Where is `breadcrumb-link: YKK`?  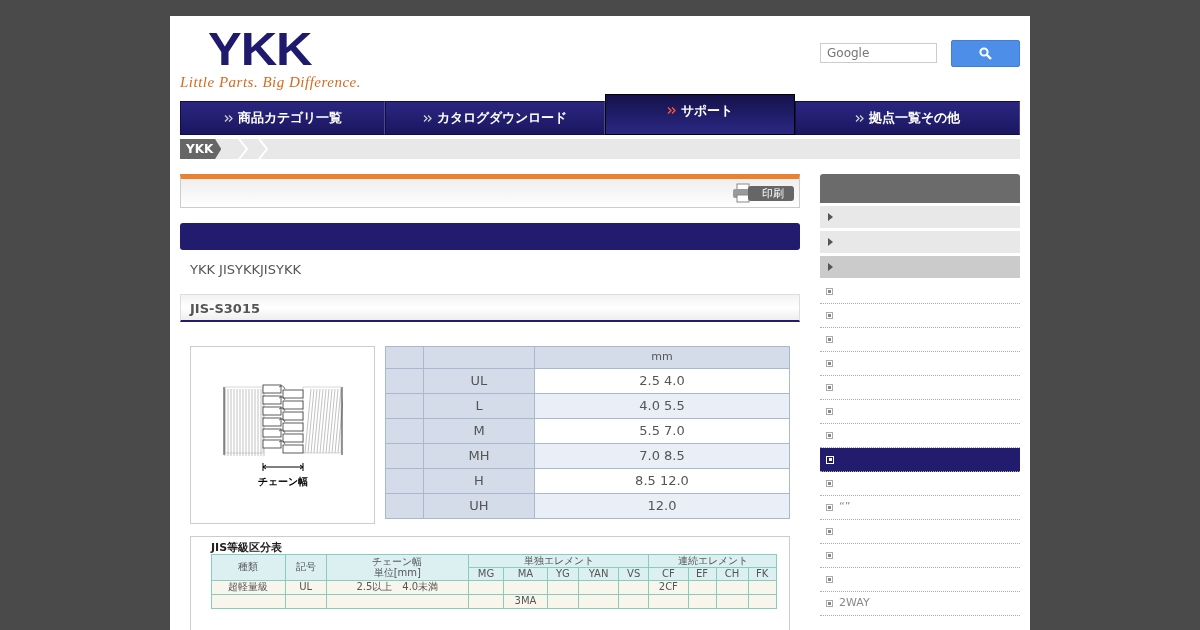 breadcrumb-link: YKK is located at coordinates (201, 149).